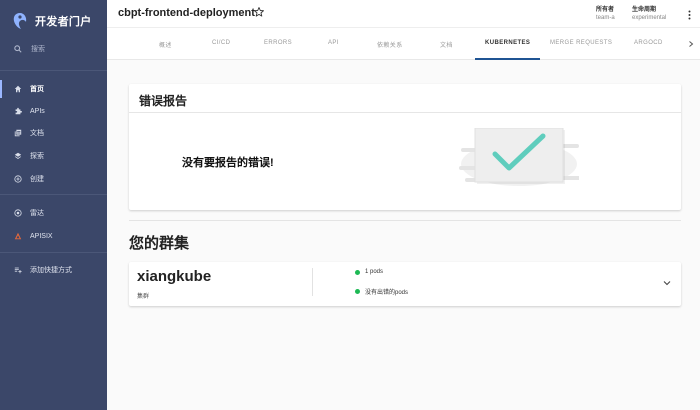 The height and width of the screenshot is (410, 700). Describe the element at coordinates (405, 284) in the screenshot. I see `cluster-card: xiangkube 集群 1 pods 没有出错的pods` at that location.